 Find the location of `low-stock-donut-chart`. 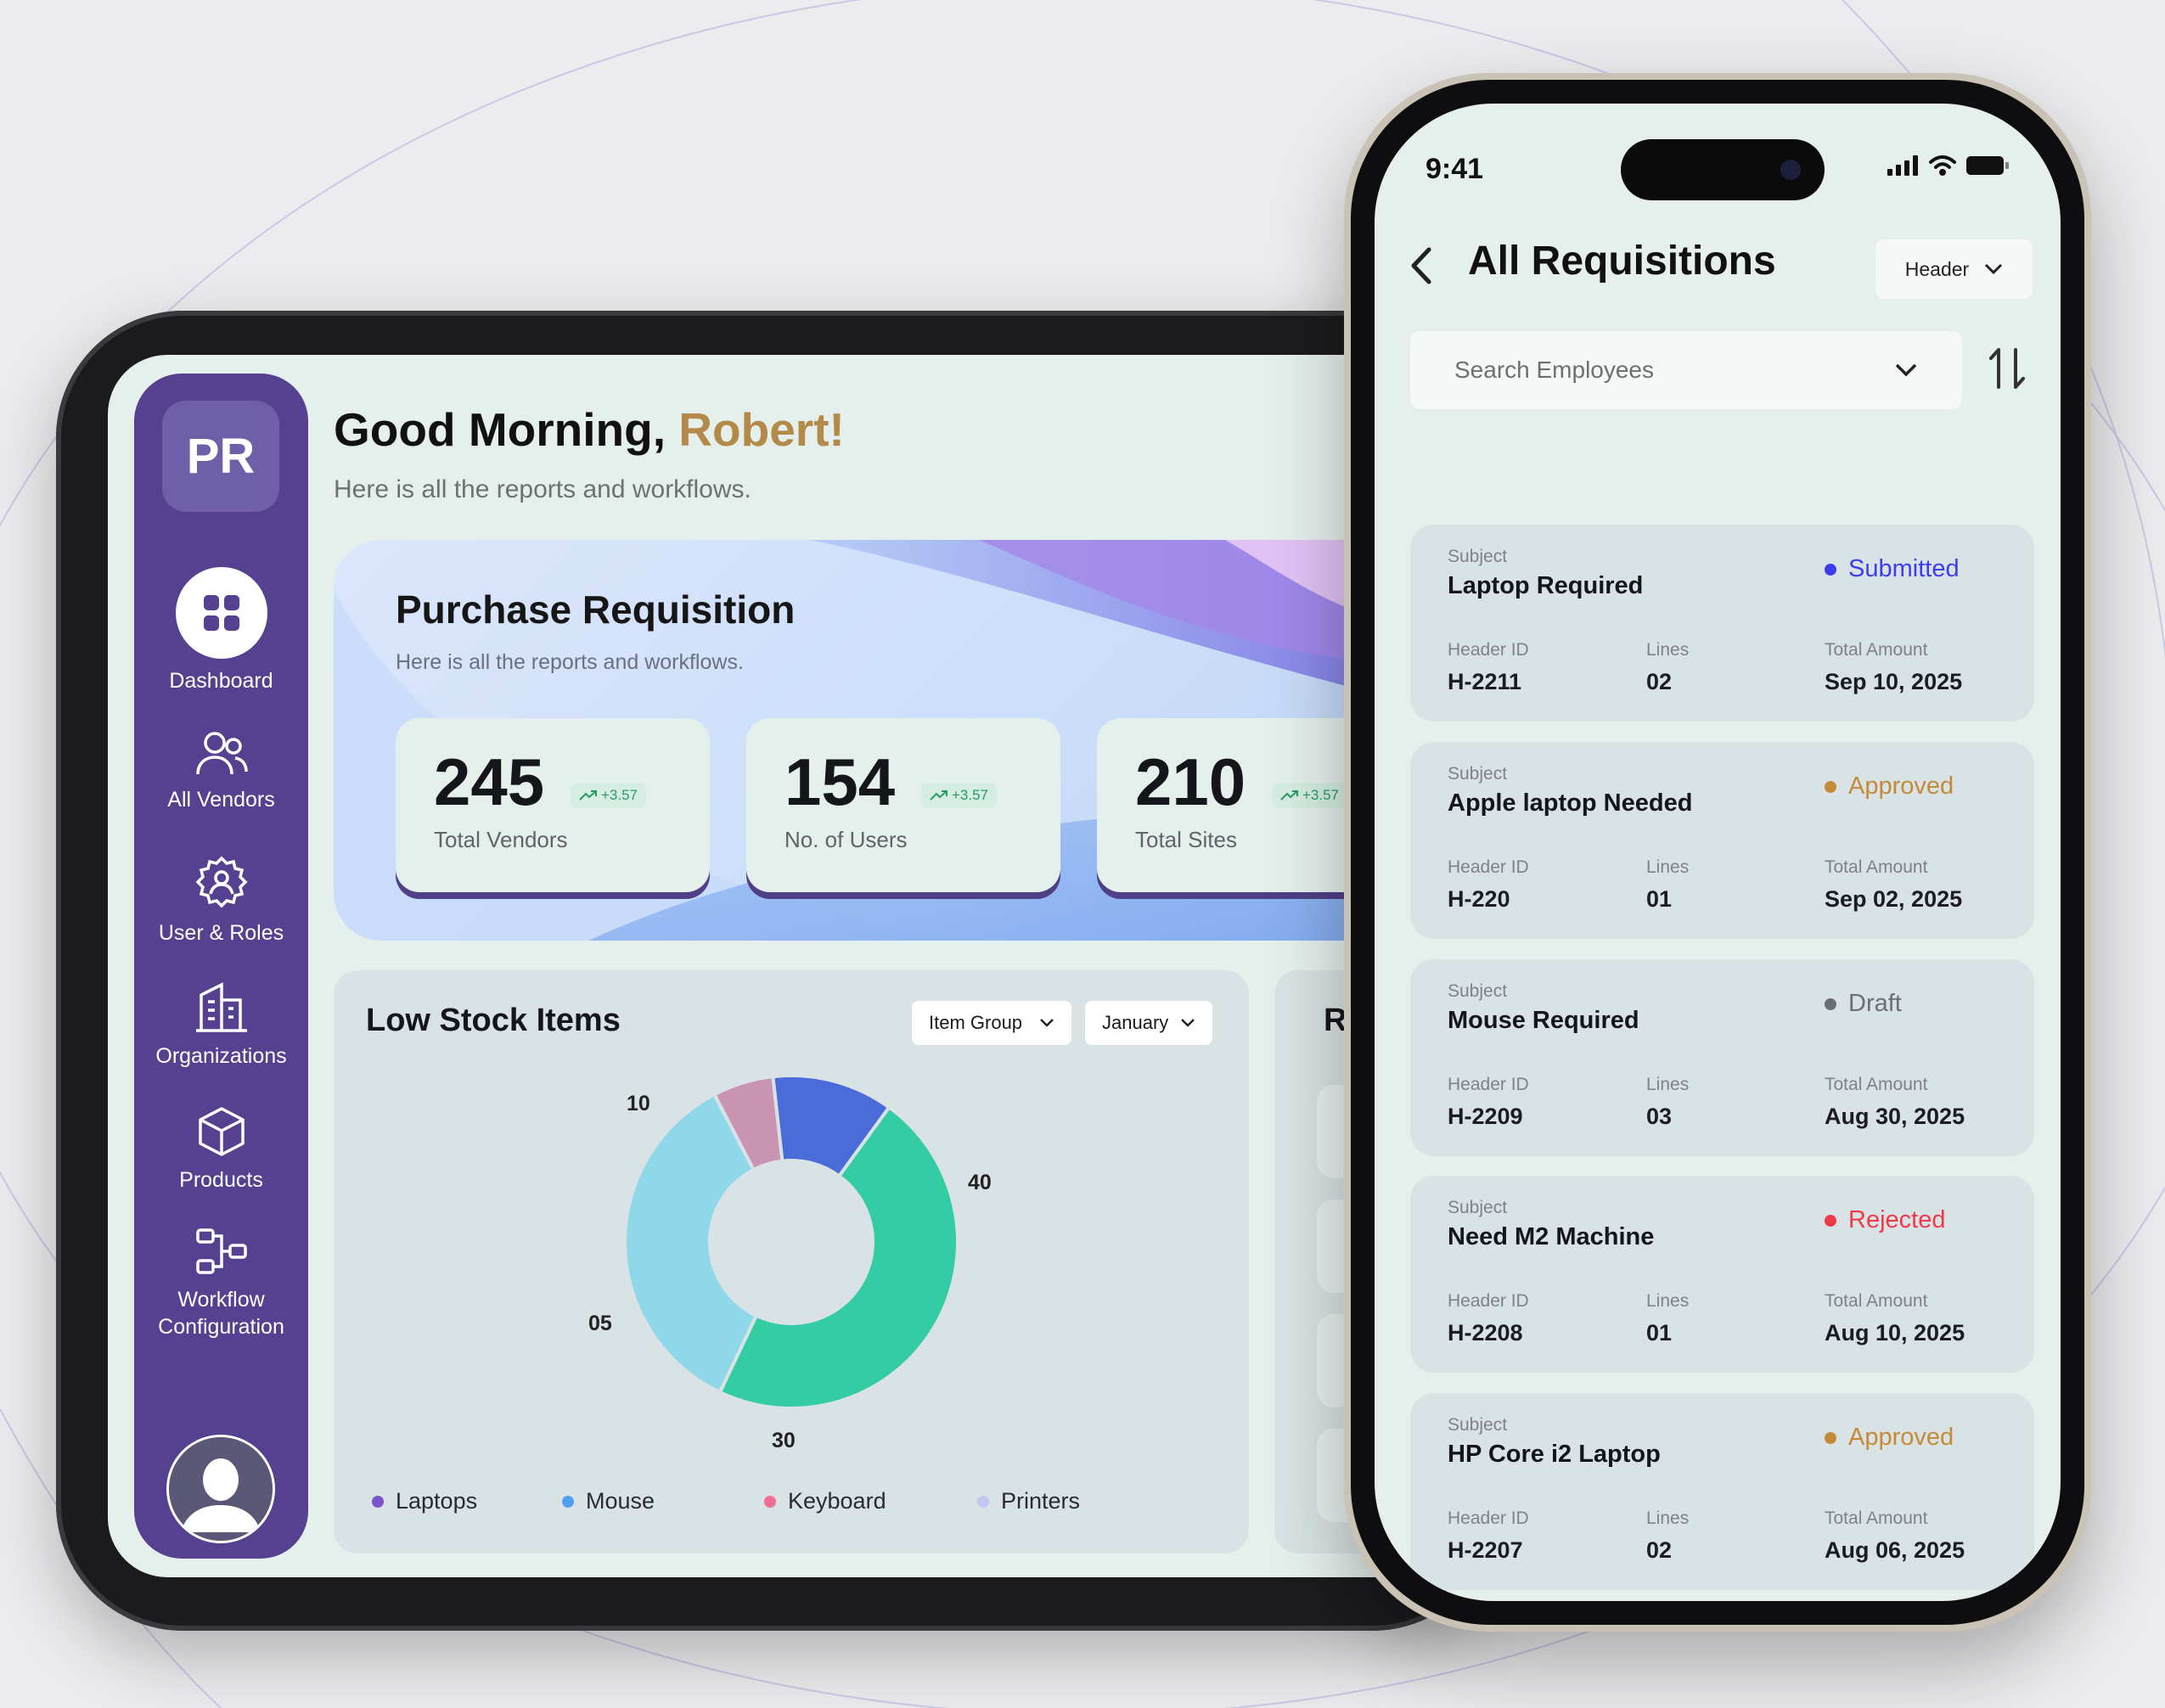

low-stock-donut-chart is located at coordinates (791, 1242).